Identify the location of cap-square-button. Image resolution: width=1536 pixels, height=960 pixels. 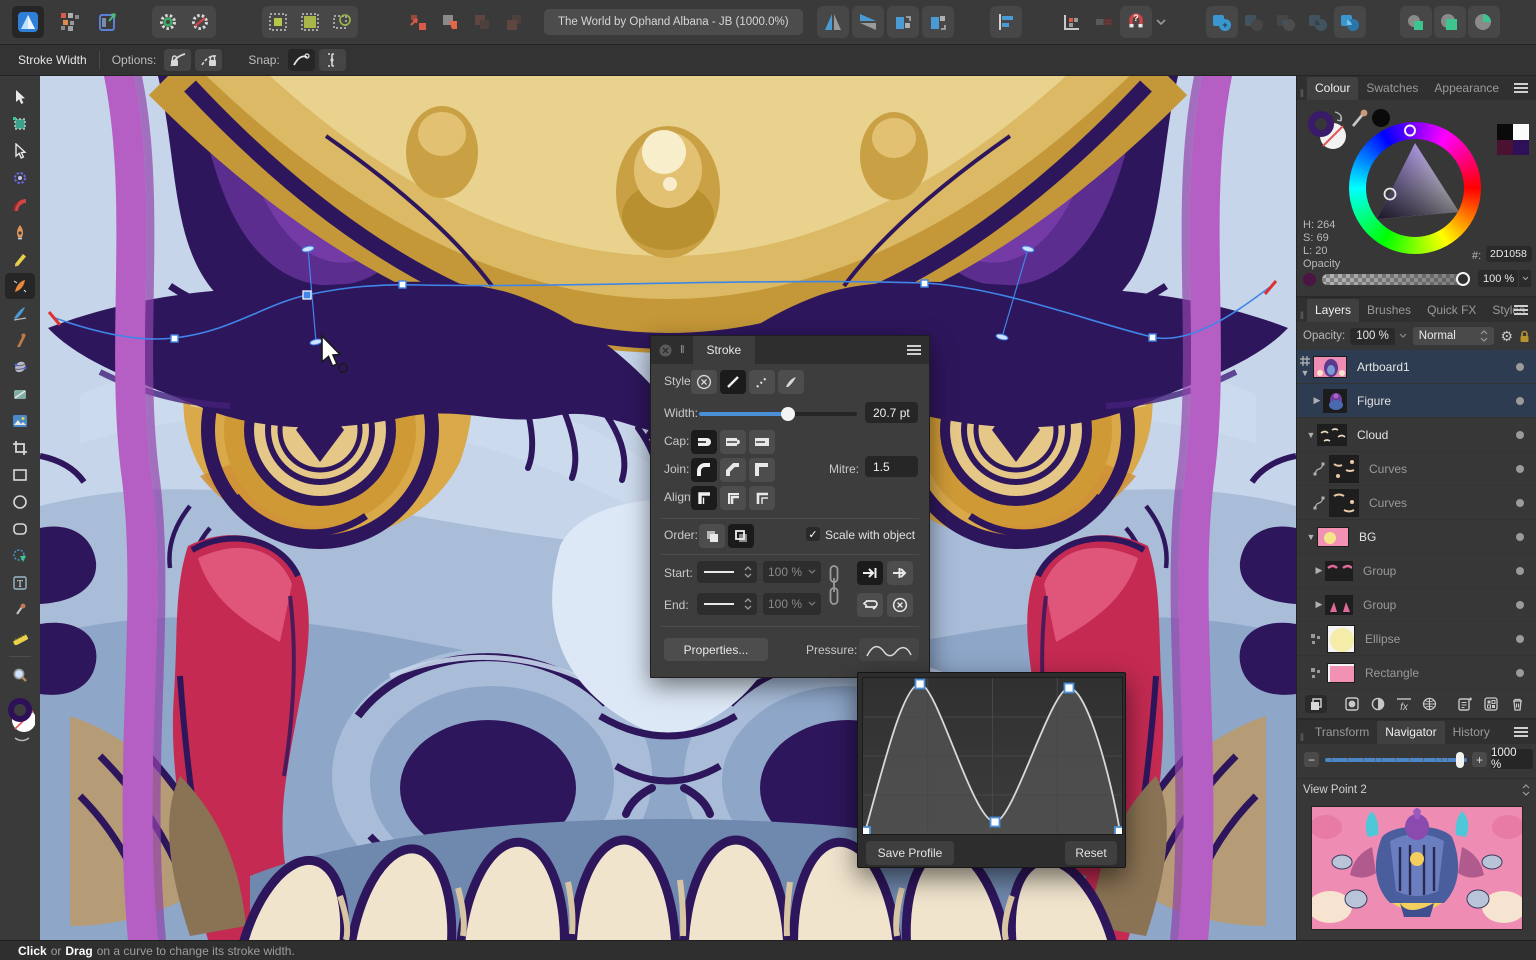
(762, 442).